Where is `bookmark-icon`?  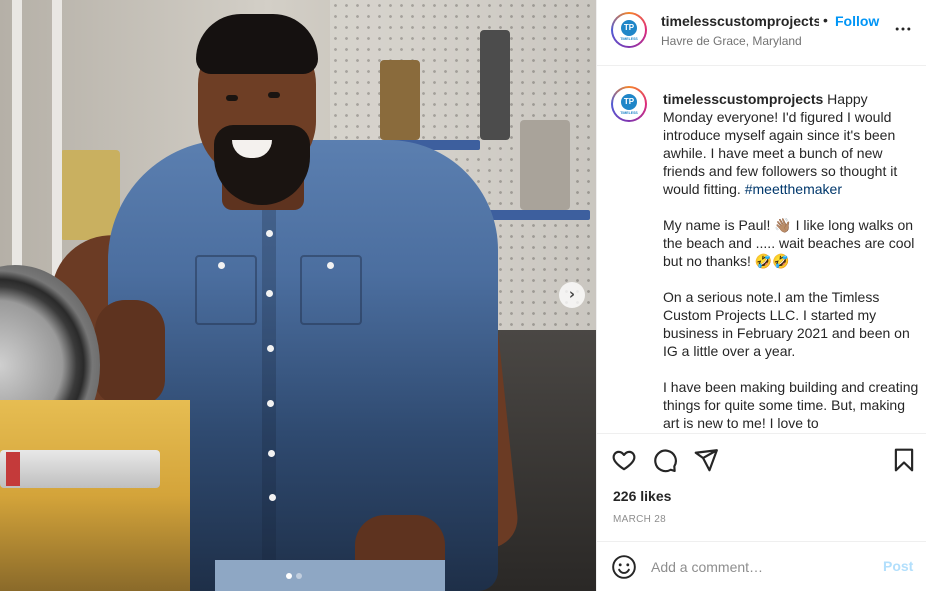 bookmark-icon is located at coordinates (904, 460).